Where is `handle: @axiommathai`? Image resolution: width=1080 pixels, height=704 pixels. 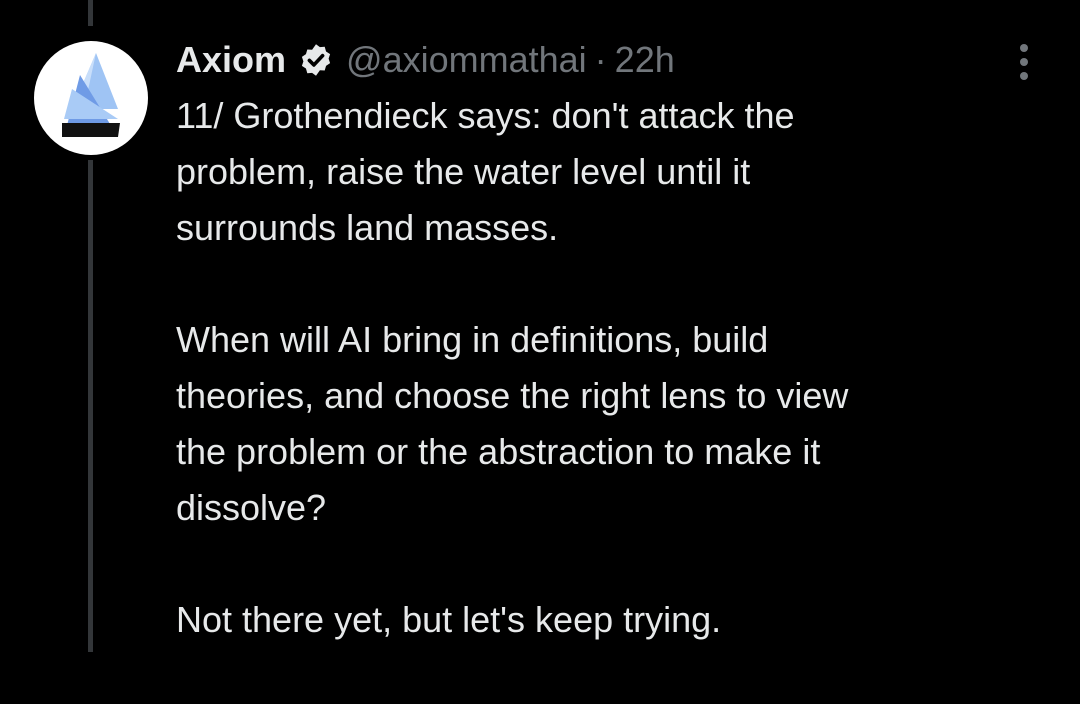
handle: @axiommathai is located at coordinates (466, 60).